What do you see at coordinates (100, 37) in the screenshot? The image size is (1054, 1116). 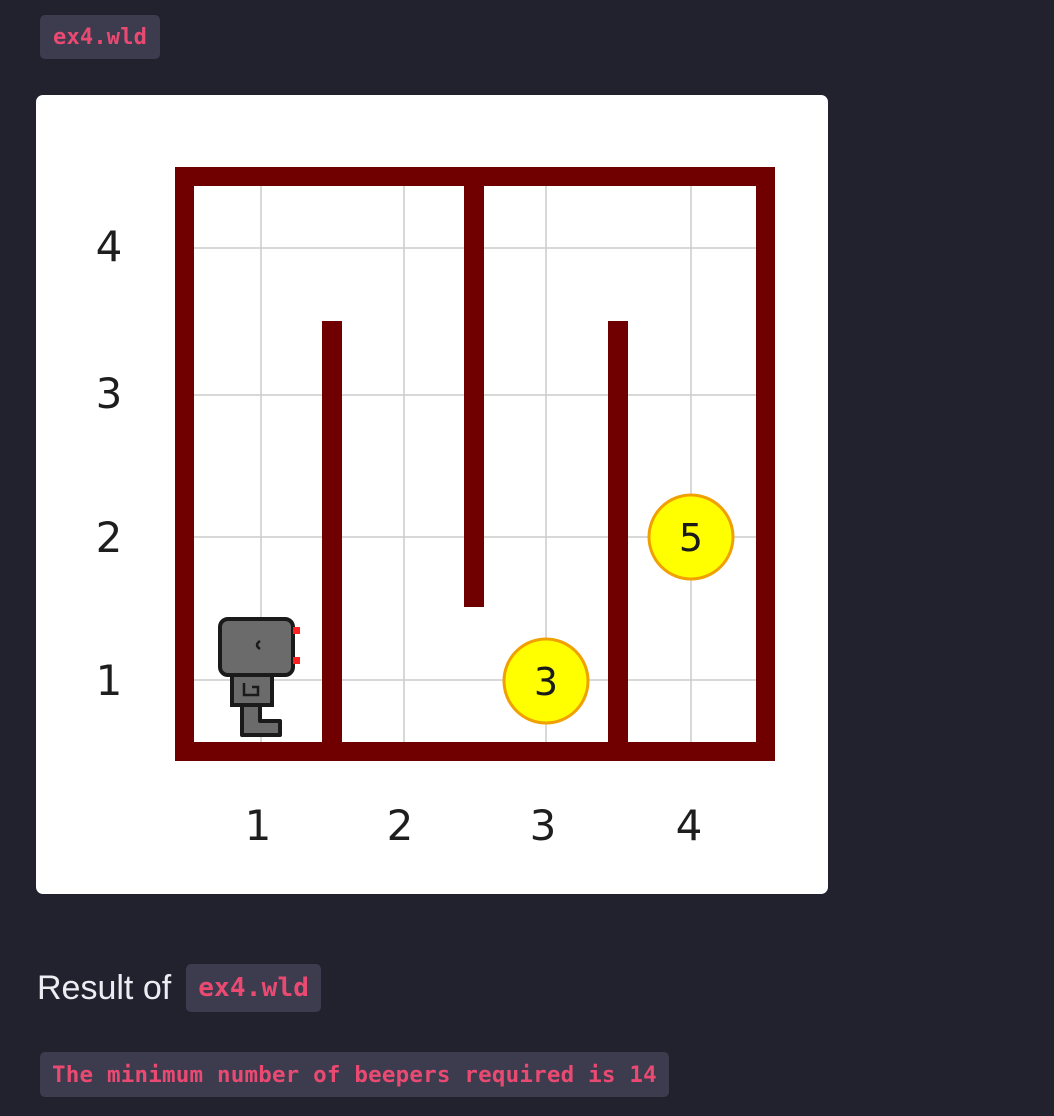 I see `filename-code-chip: ex4.wld` at bounding box center [100, 37].